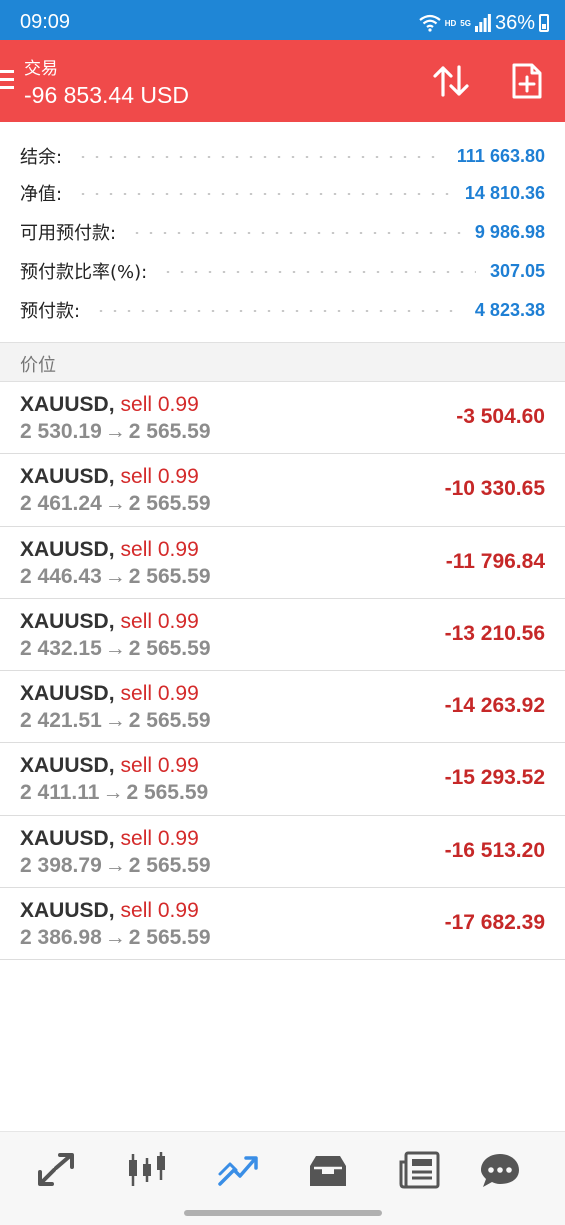 The width and height of the screenshot is (565, 1225). I want to click on summary-label: 预付款比率(%):, so click(84, 272).